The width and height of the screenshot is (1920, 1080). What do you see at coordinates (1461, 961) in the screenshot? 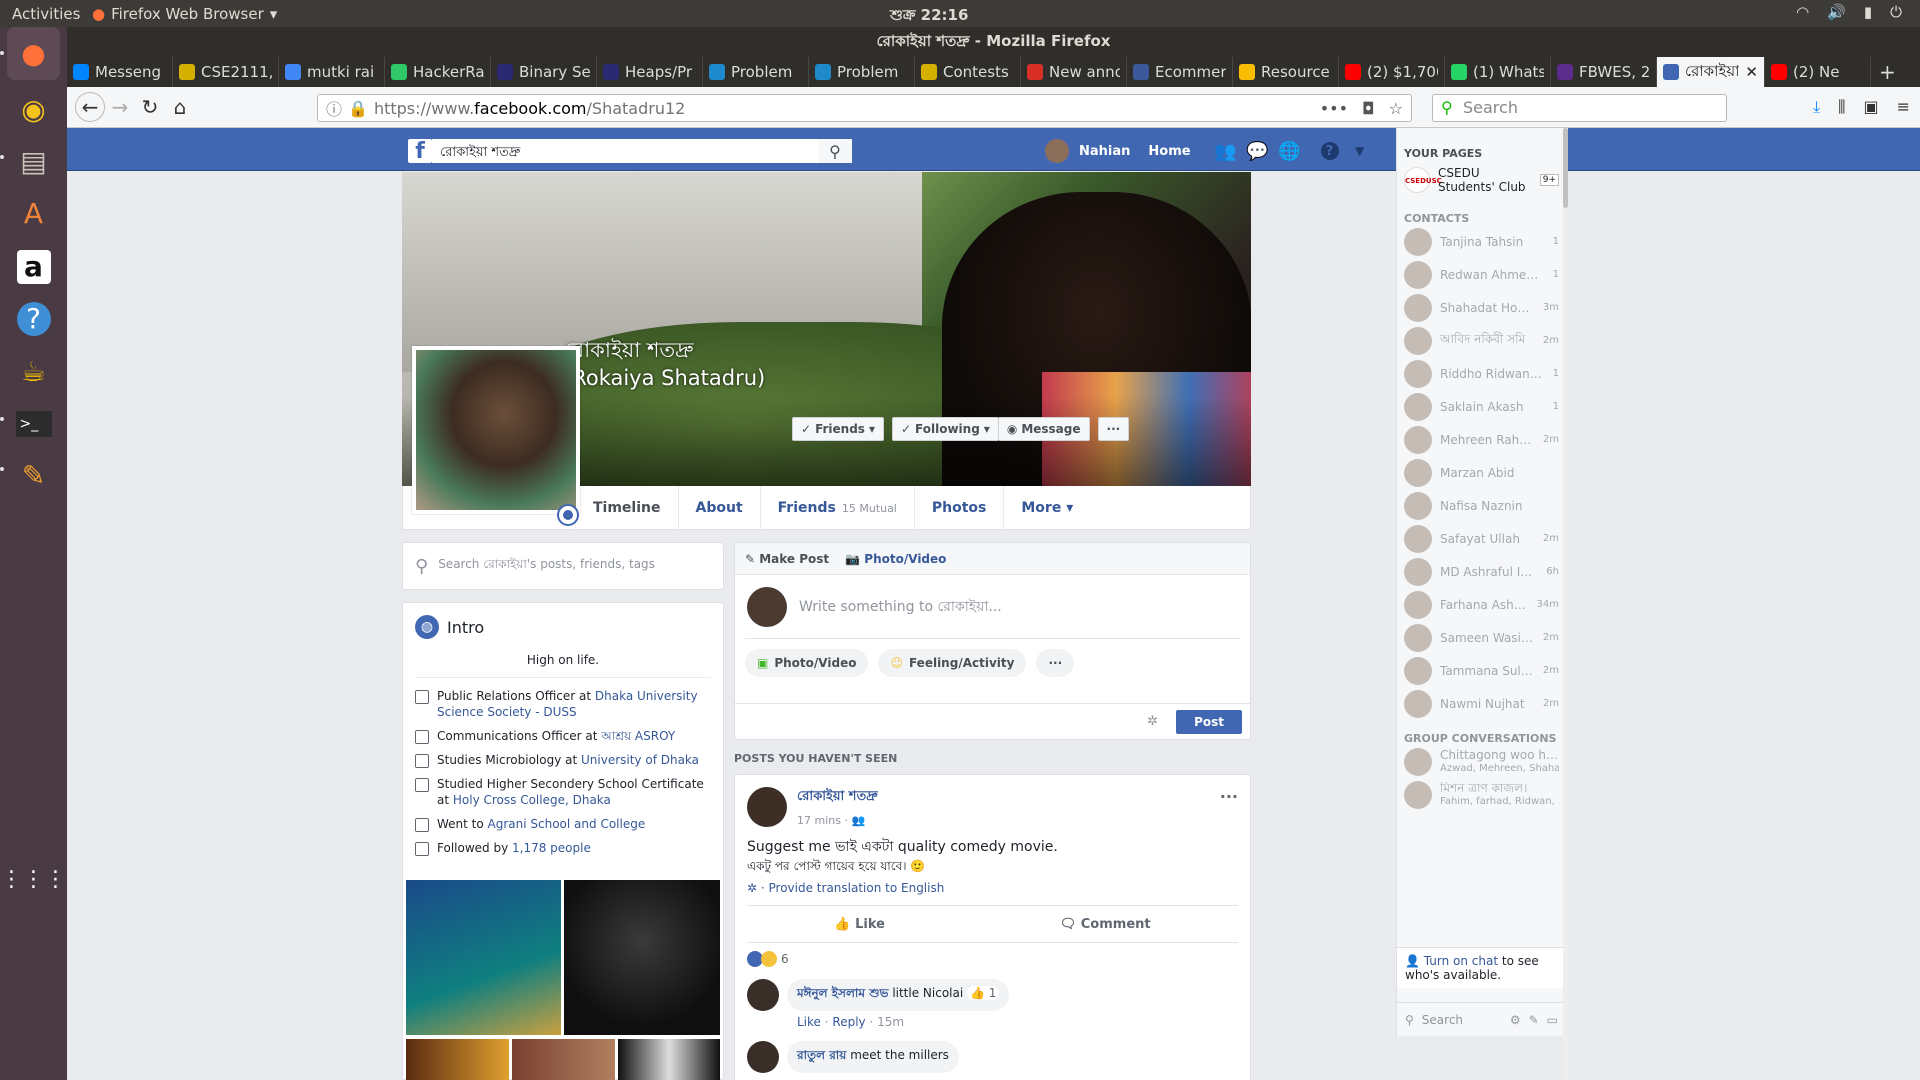
I see `turn-on-chat-link: Turn on chat` at bounding box center [1461, 961].